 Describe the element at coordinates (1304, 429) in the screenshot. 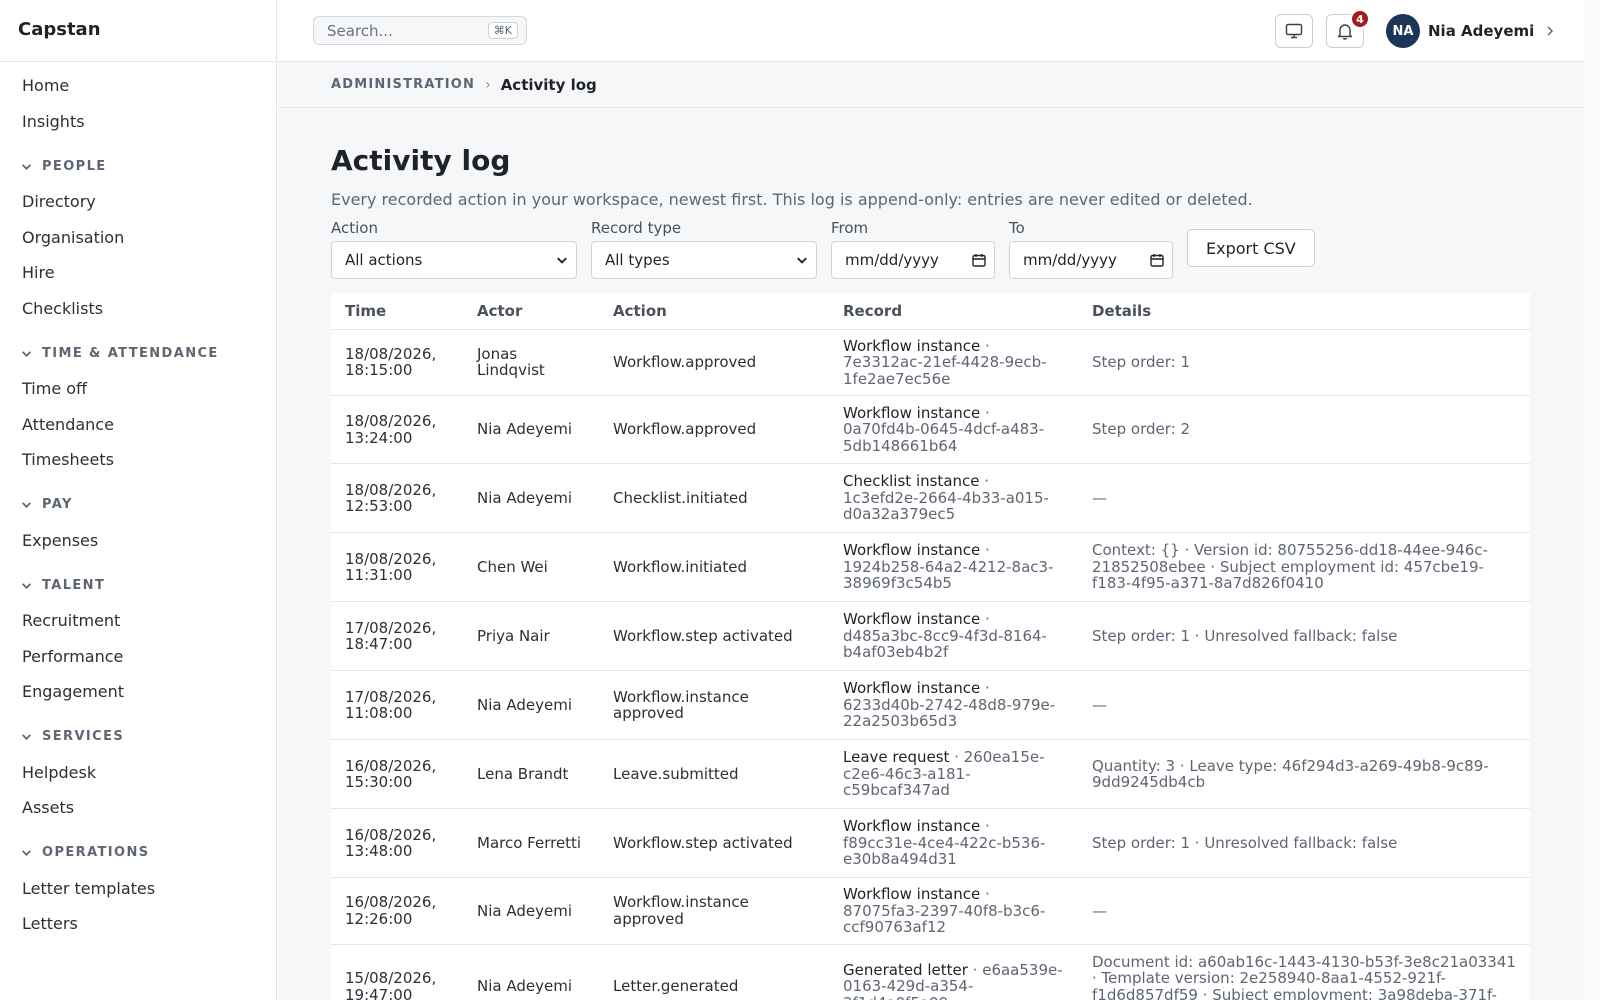

I see `cell-details: Step order: 2` at that location.